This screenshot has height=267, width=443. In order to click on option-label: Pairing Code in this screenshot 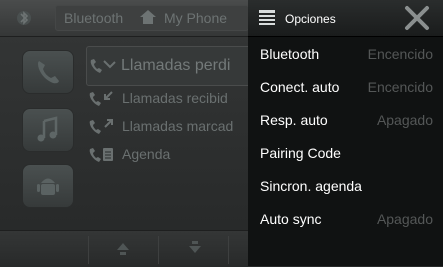, I will do `click(300, 153)`.